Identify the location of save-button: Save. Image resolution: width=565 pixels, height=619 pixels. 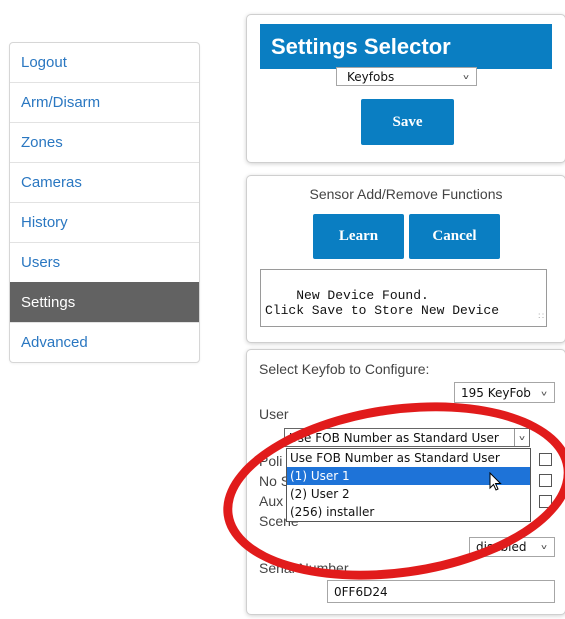
(407, 122).